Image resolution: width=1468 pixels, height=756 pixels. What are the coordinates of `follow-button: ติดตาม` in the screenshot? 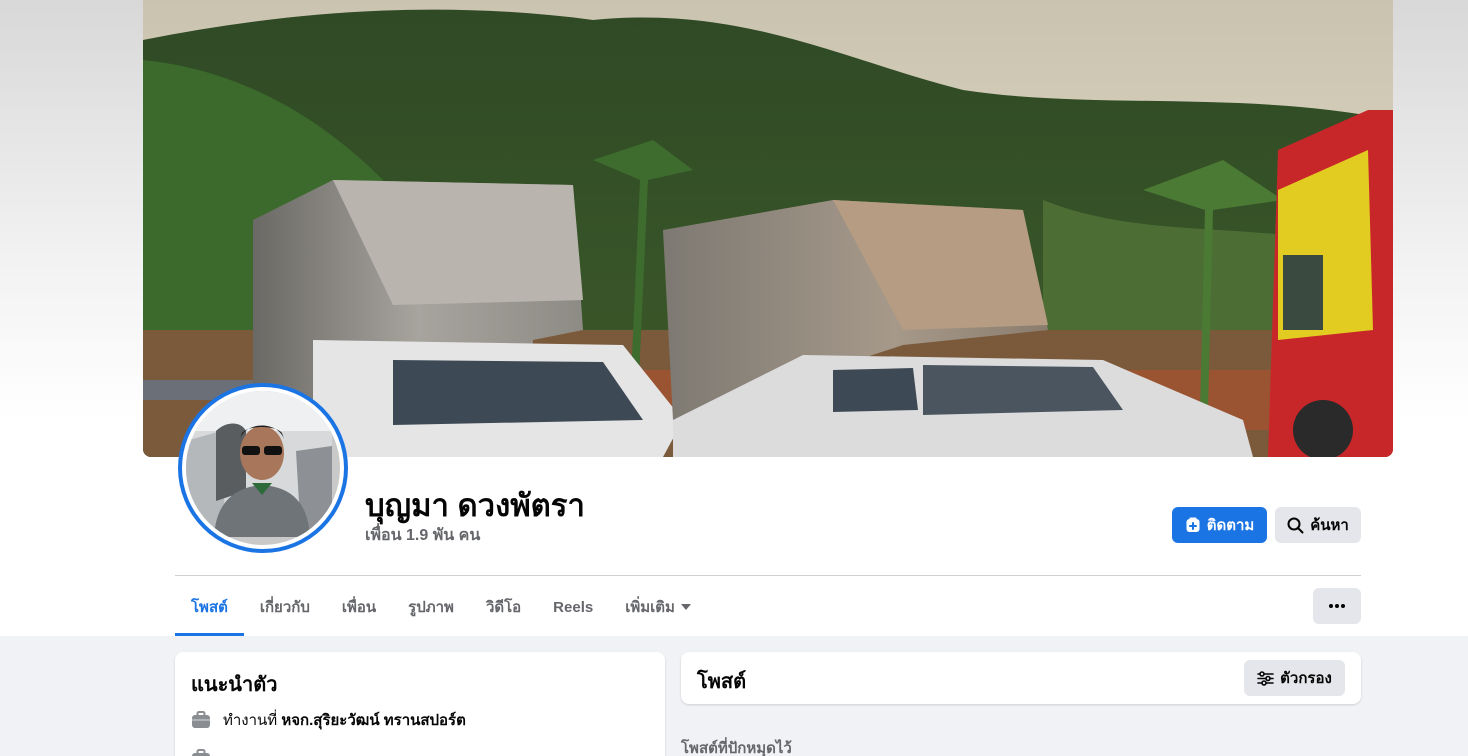 It's located at (1219, 525).